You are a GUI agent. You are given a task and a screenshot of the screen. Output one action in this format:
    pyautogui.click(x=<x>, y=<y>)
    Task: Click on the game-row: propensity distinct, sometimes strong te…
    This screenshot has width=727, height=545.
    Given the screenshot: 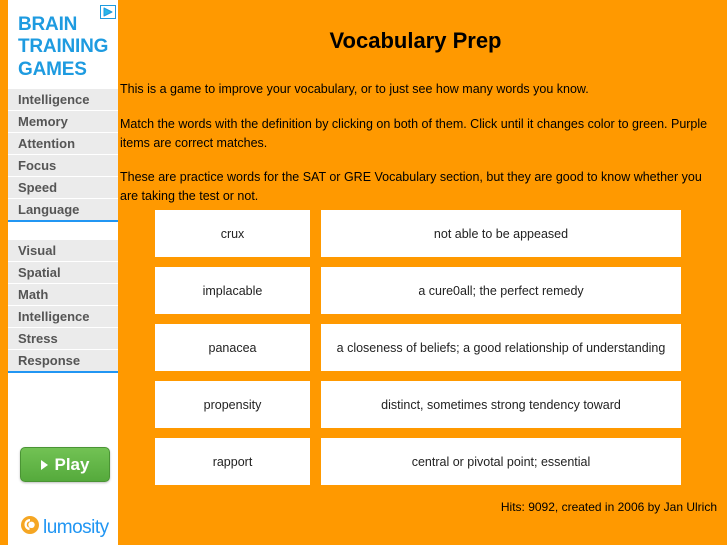 What is the action you would take?
    pyautogui.click(x=436, y=404)
    